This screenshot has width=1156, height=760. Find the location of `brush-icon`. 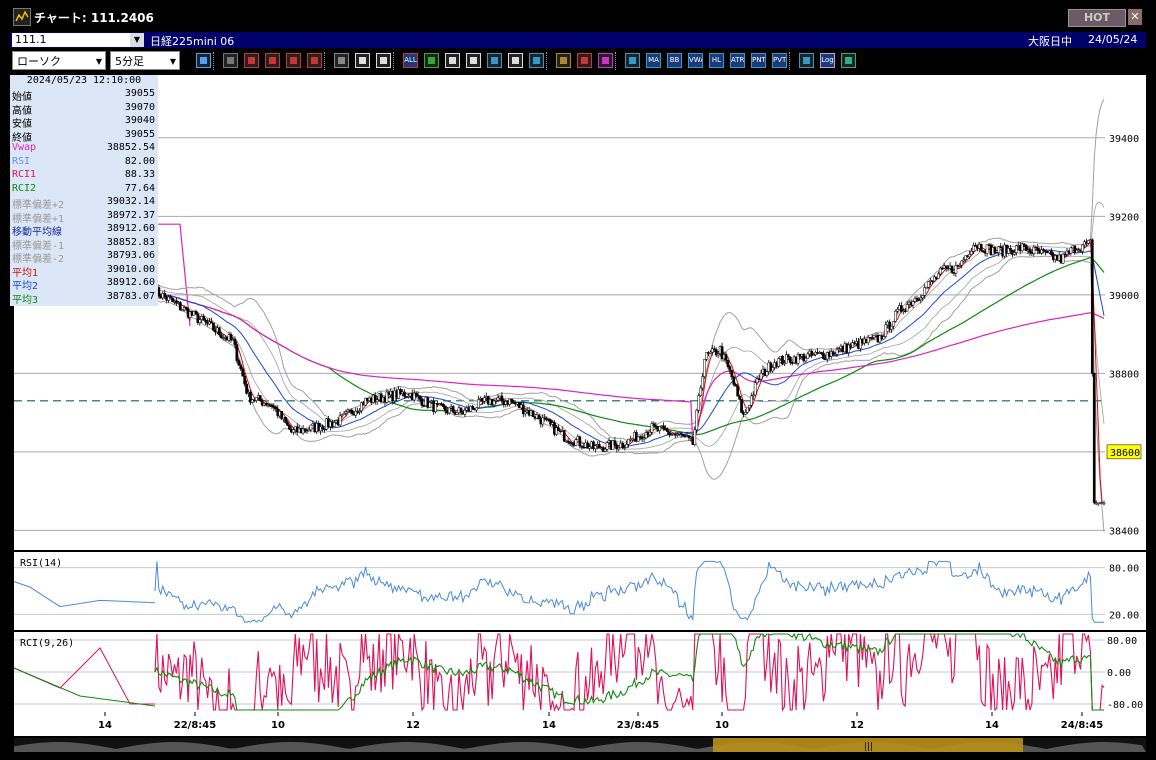

brush-icon is located at coordinates (584, 60).